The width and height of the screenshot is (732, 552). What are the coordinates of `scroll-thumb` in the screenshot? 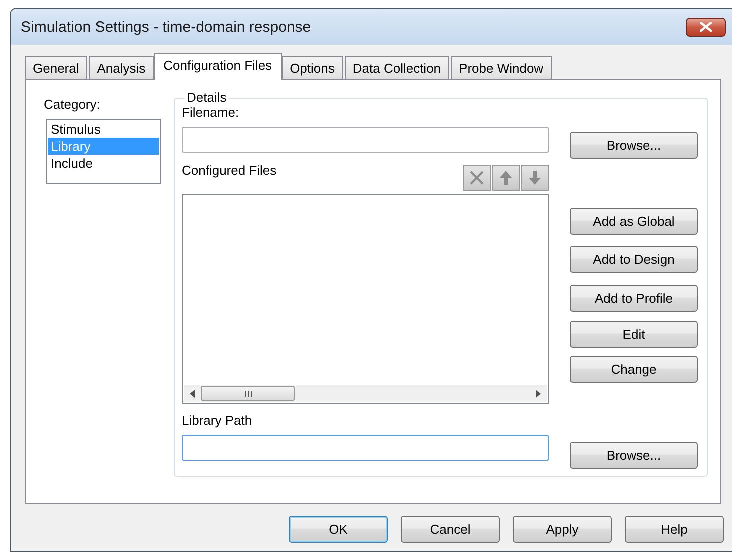 It's located at (248, 393).